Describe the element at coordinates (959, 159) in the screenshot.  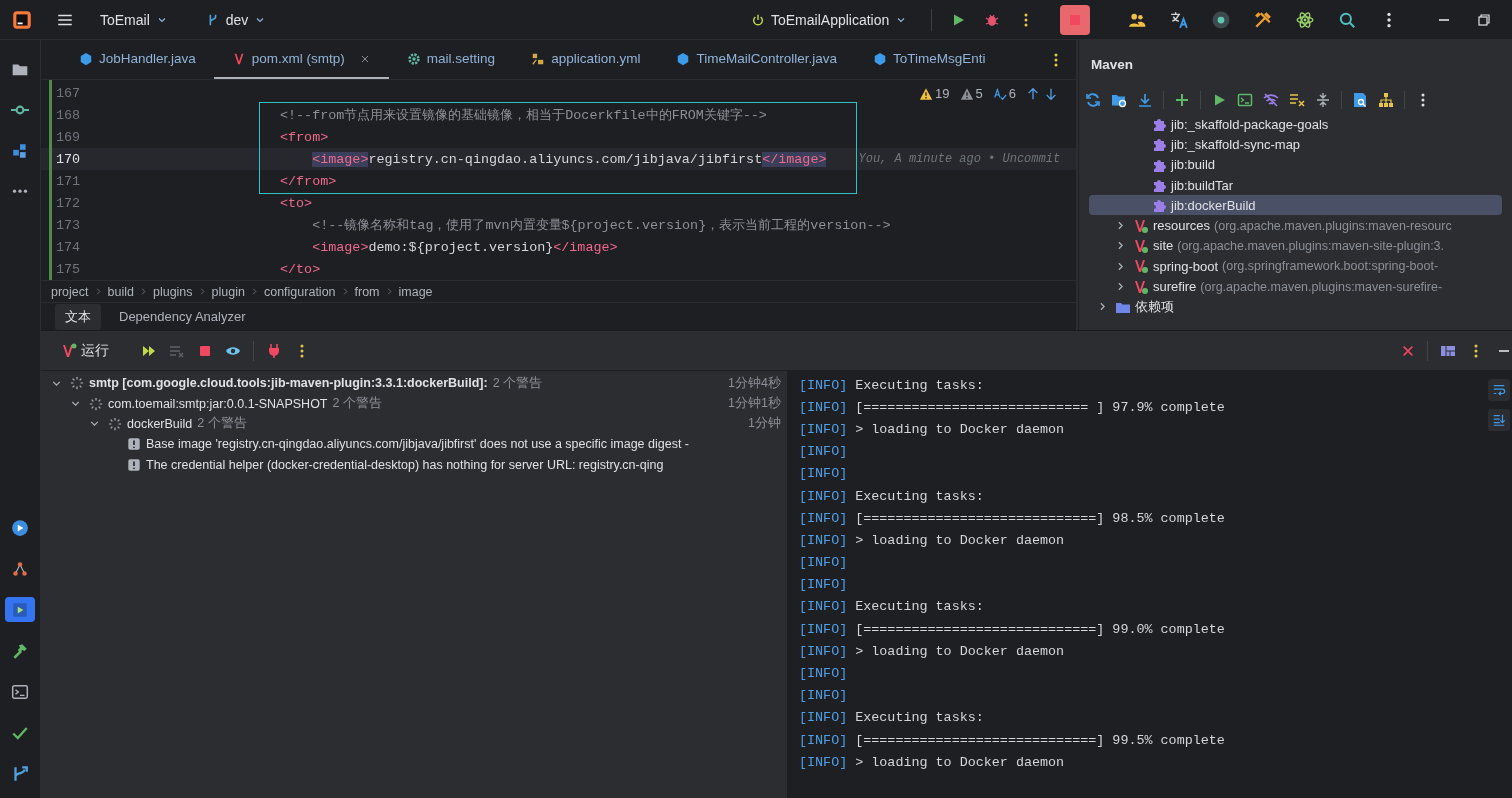
I see `blame-hint: You, A minute ago • Uncommit` at that location.